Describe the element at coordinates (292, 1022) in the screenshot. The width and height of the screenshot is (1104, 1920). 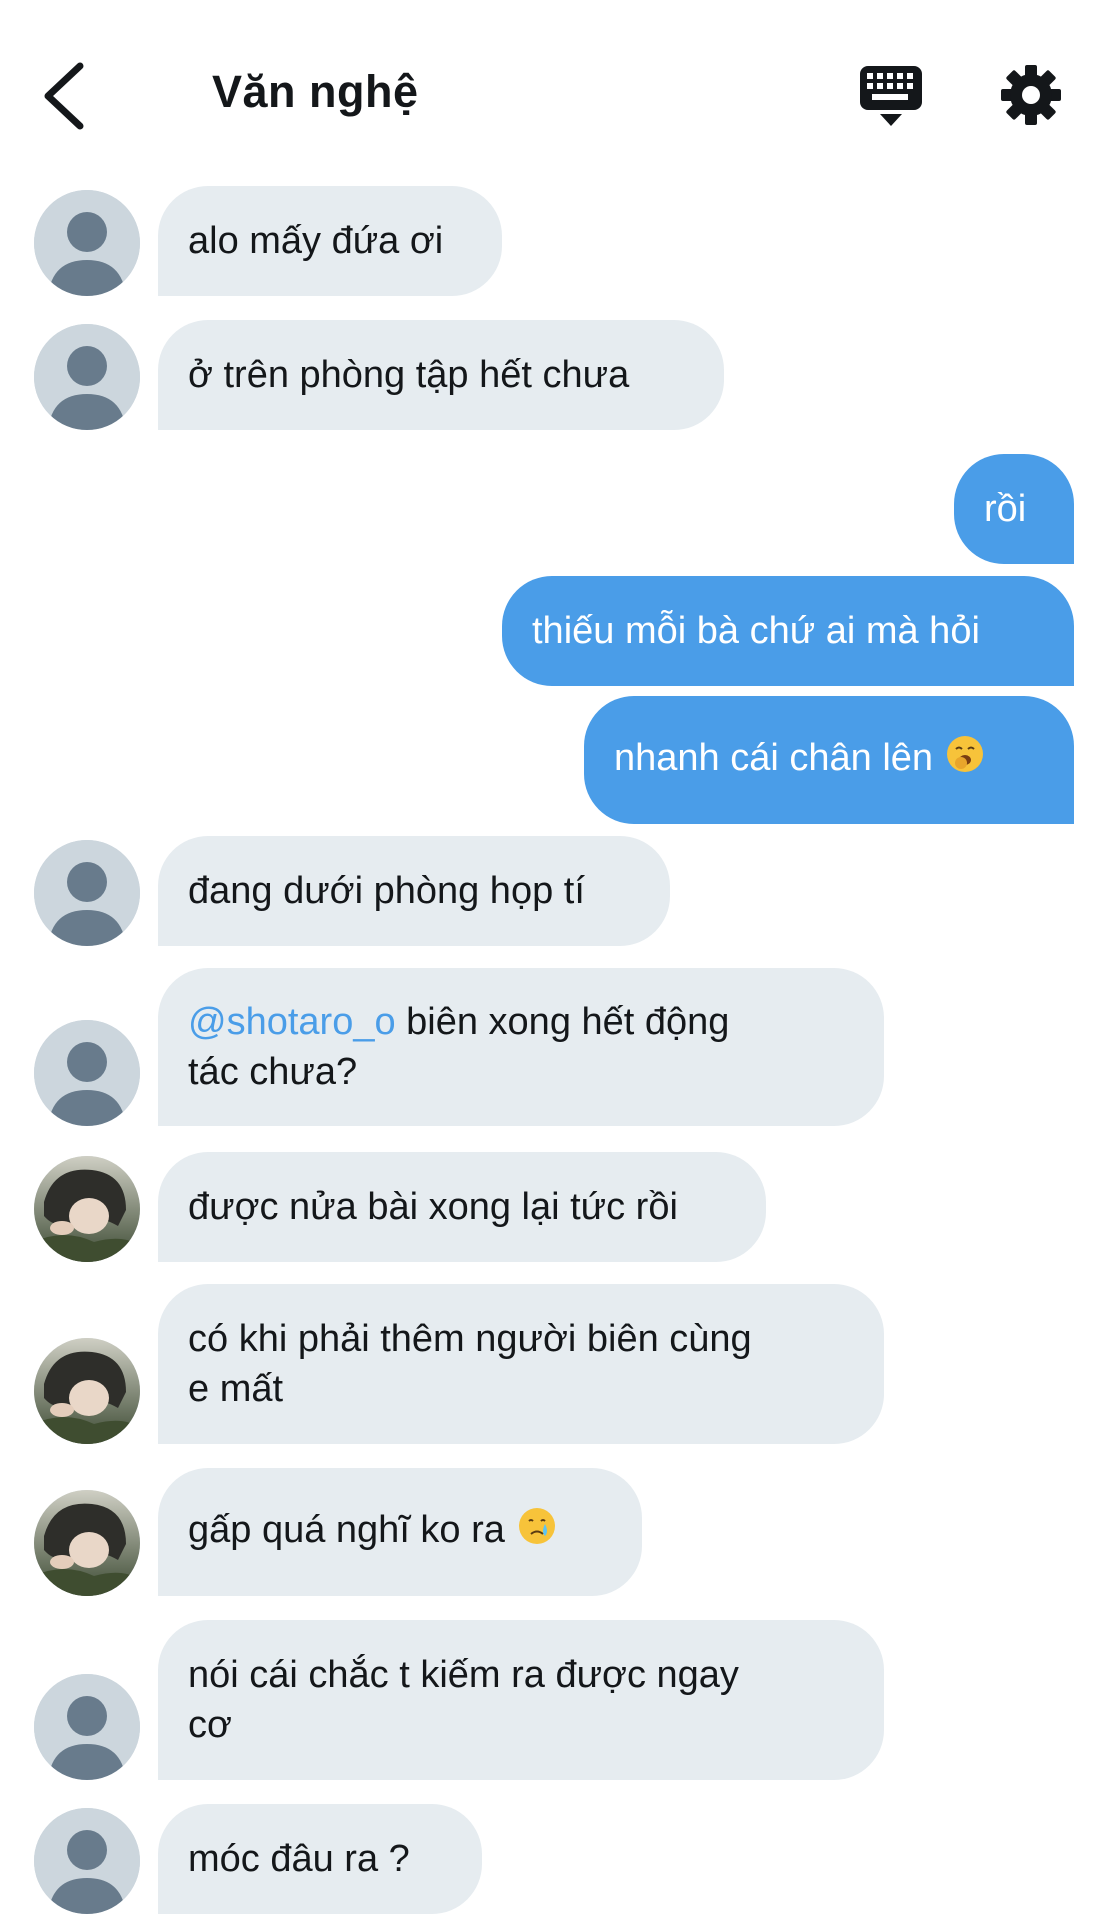
I see `mention-link: @shotaro_o` at that location.